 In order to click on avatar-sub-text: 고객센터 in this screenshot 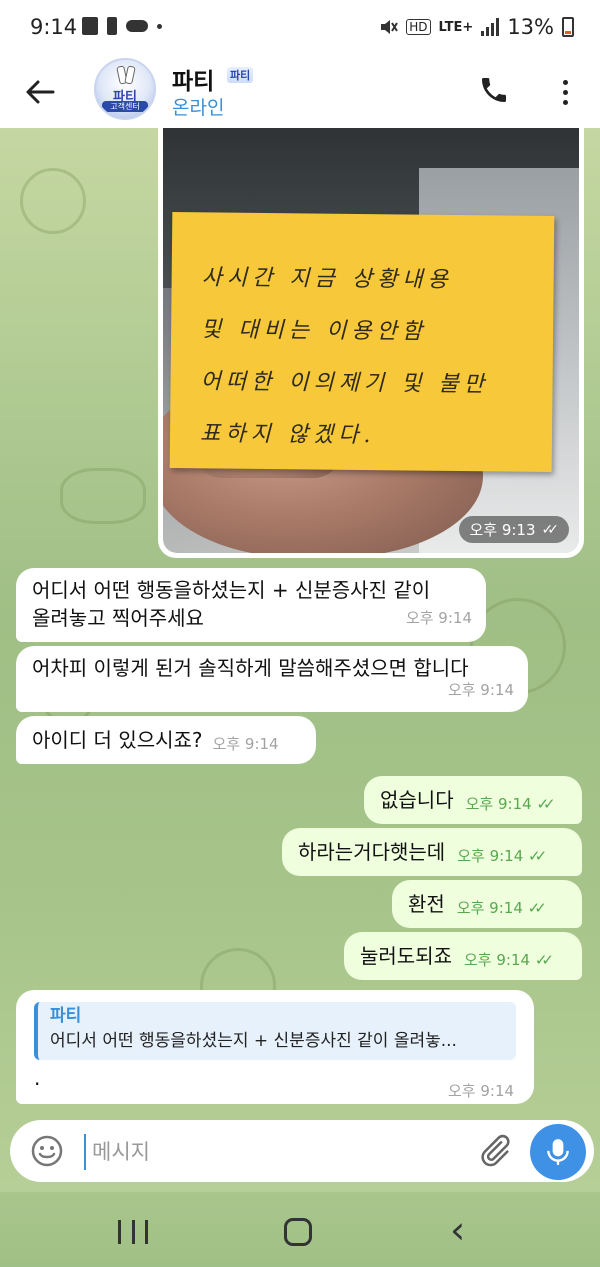, I will do `click(125, 106)`.